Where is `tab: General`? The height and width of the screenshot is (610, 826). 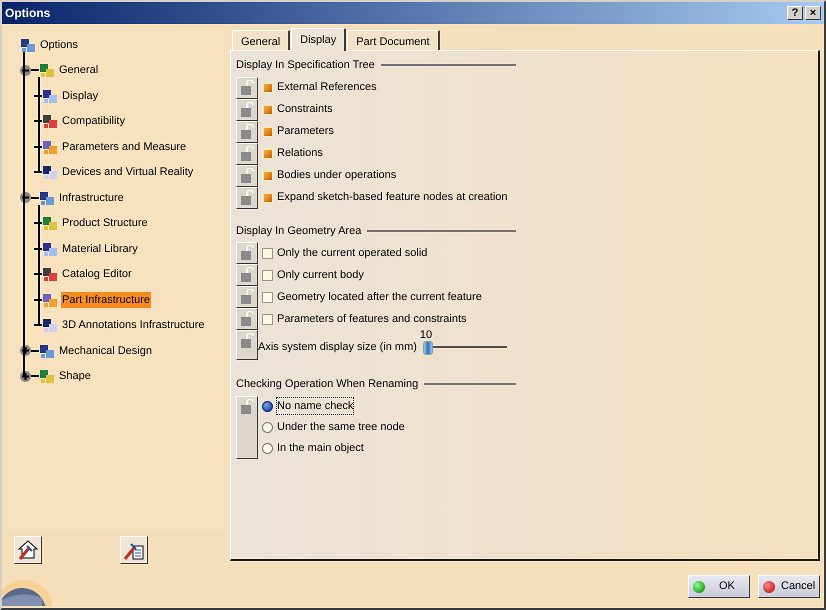 tab: General is located at coordinates (261, 40).